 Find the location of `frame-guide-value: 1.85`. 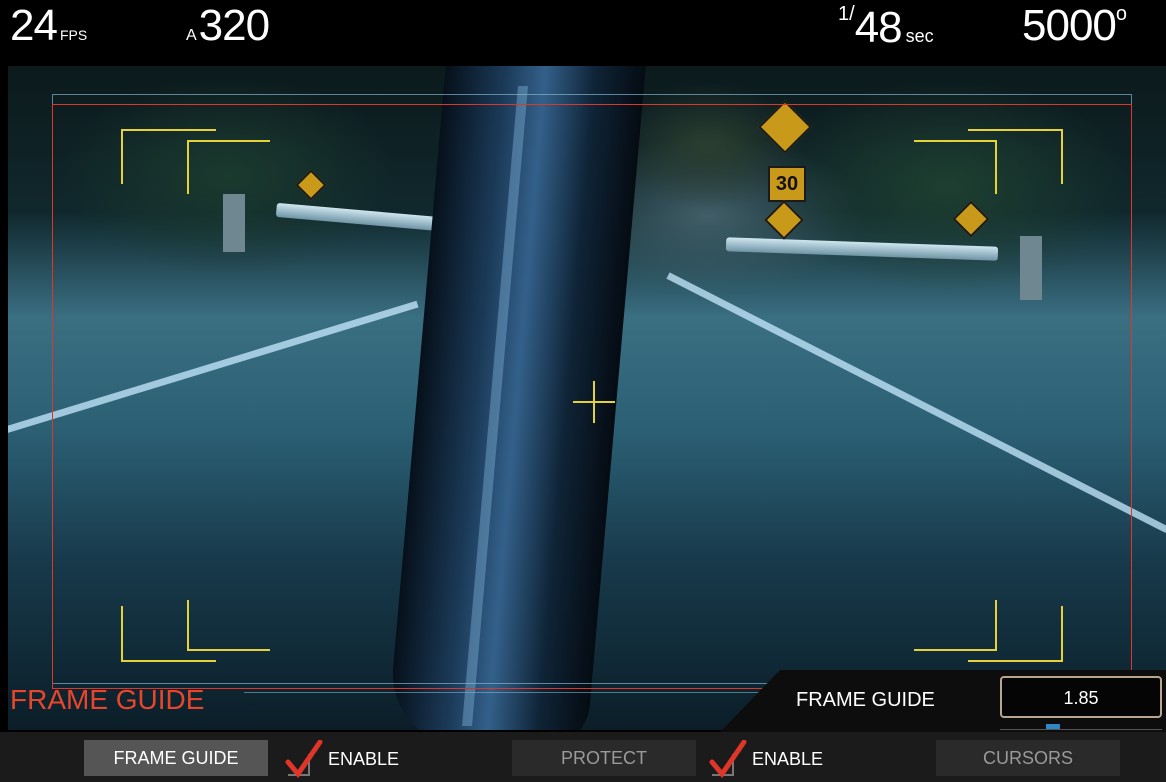

frame-guide-value: 1.85 is located at coordinates (1081, 698).